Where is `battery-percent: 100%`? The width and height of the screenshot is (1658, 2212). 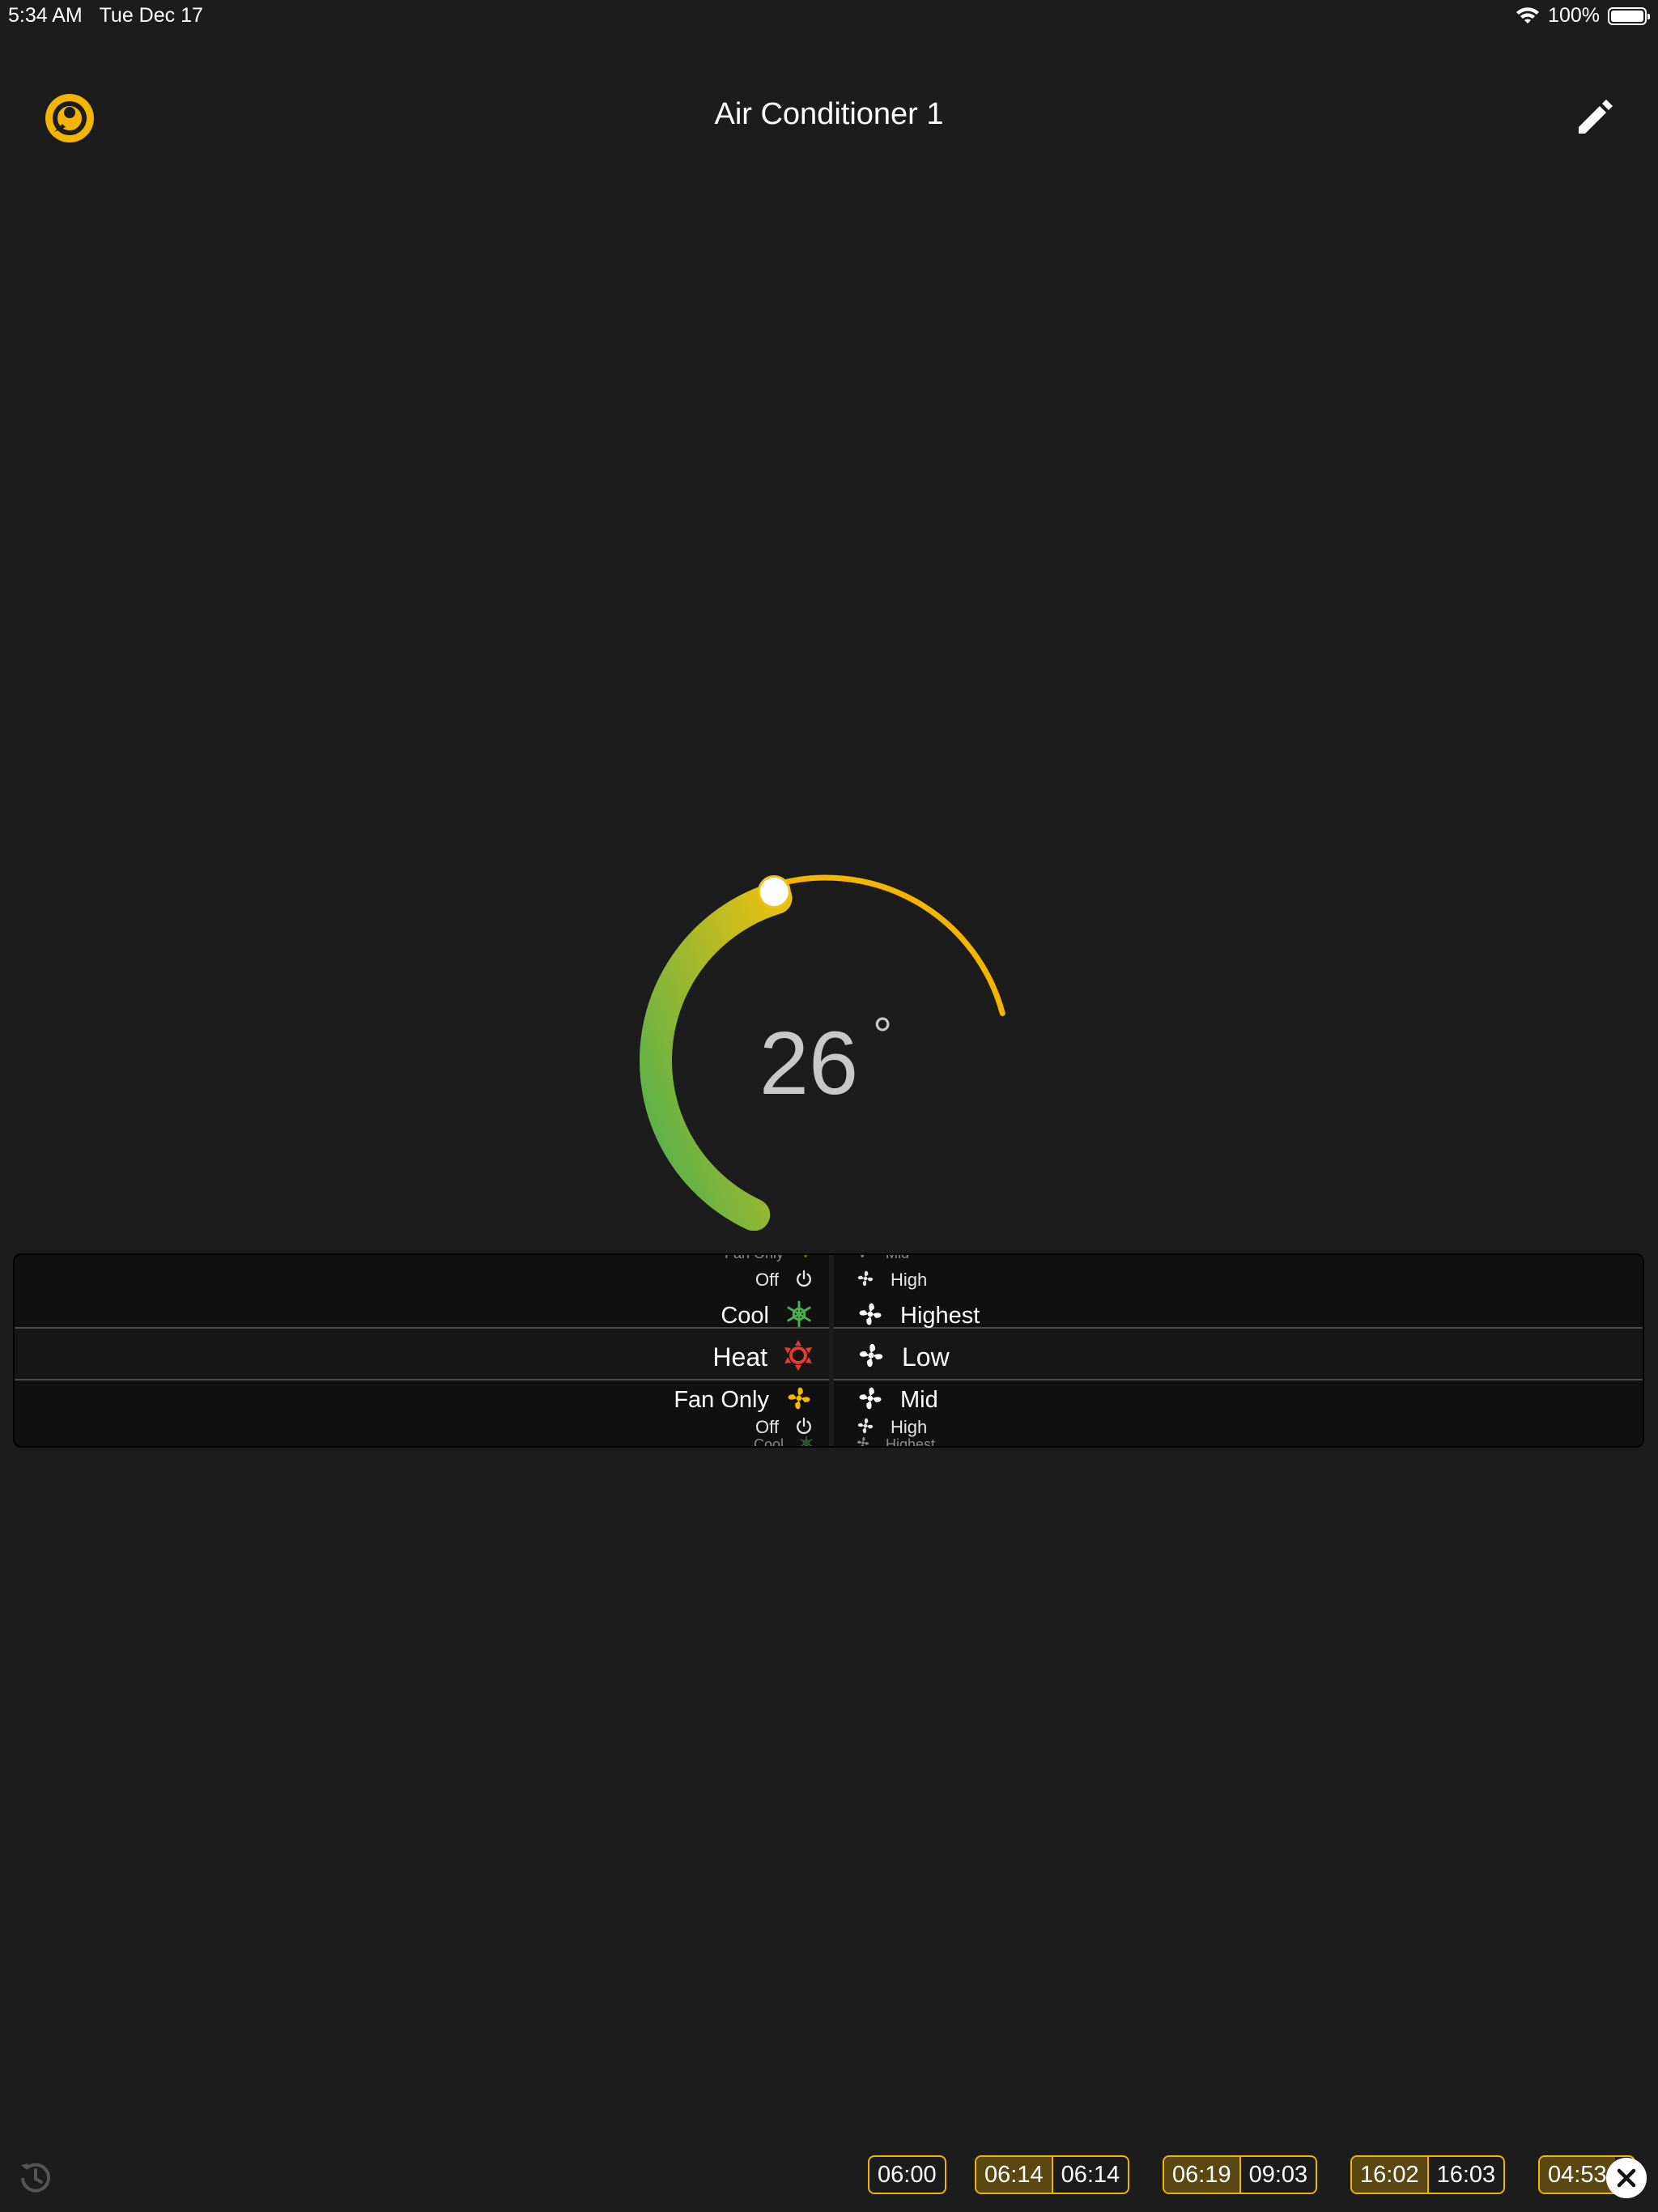 battery-percent: 100% is located at coordinates (1574, 16).